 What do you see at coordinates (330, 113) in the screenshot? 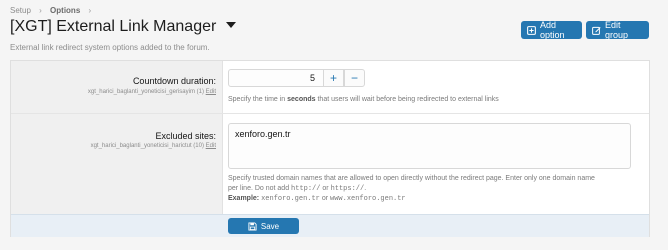
I see `row-divider` at bounding box center [330, 113].